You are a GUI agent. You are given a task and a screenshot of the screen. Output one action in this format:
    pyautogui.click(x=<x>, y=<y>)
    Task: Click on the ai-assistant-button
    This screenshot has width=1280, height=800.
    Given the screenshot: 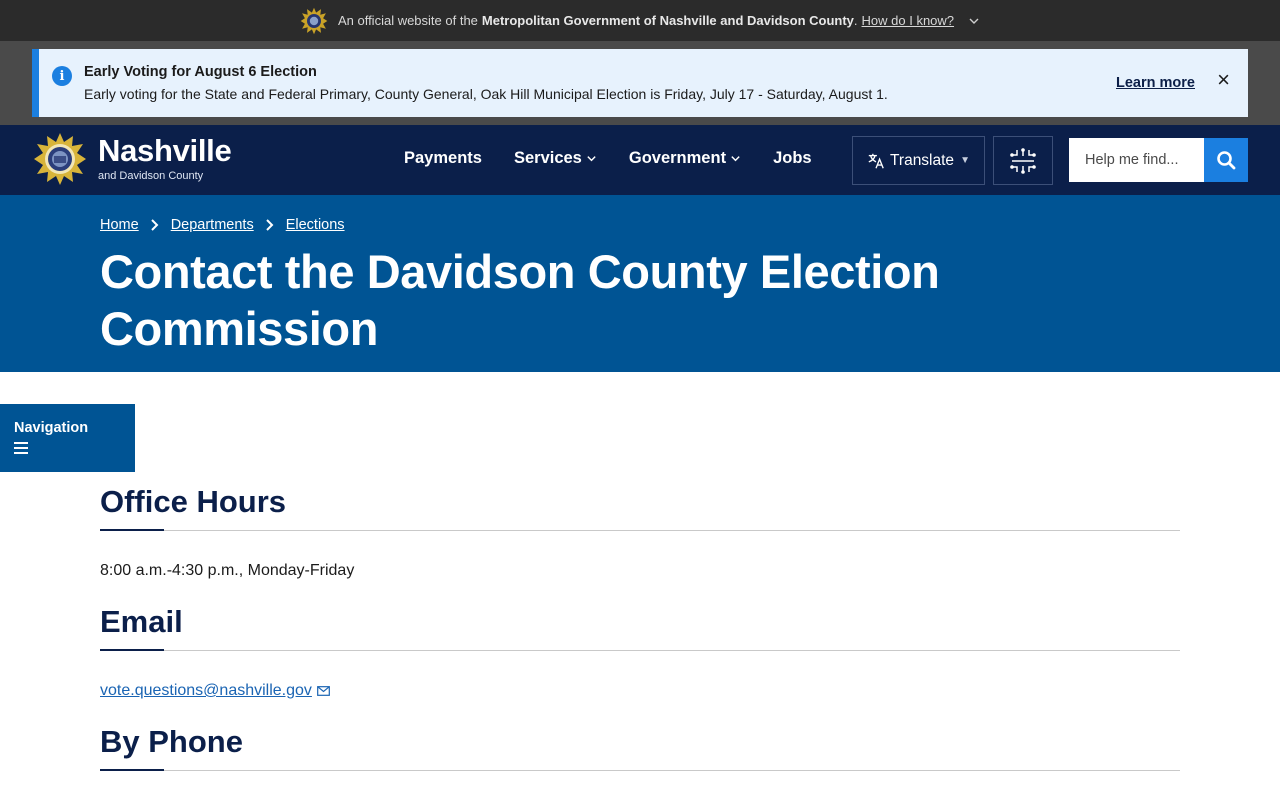 What is the action you would take?
    pyautogui.click(x=1023, y=160)
    